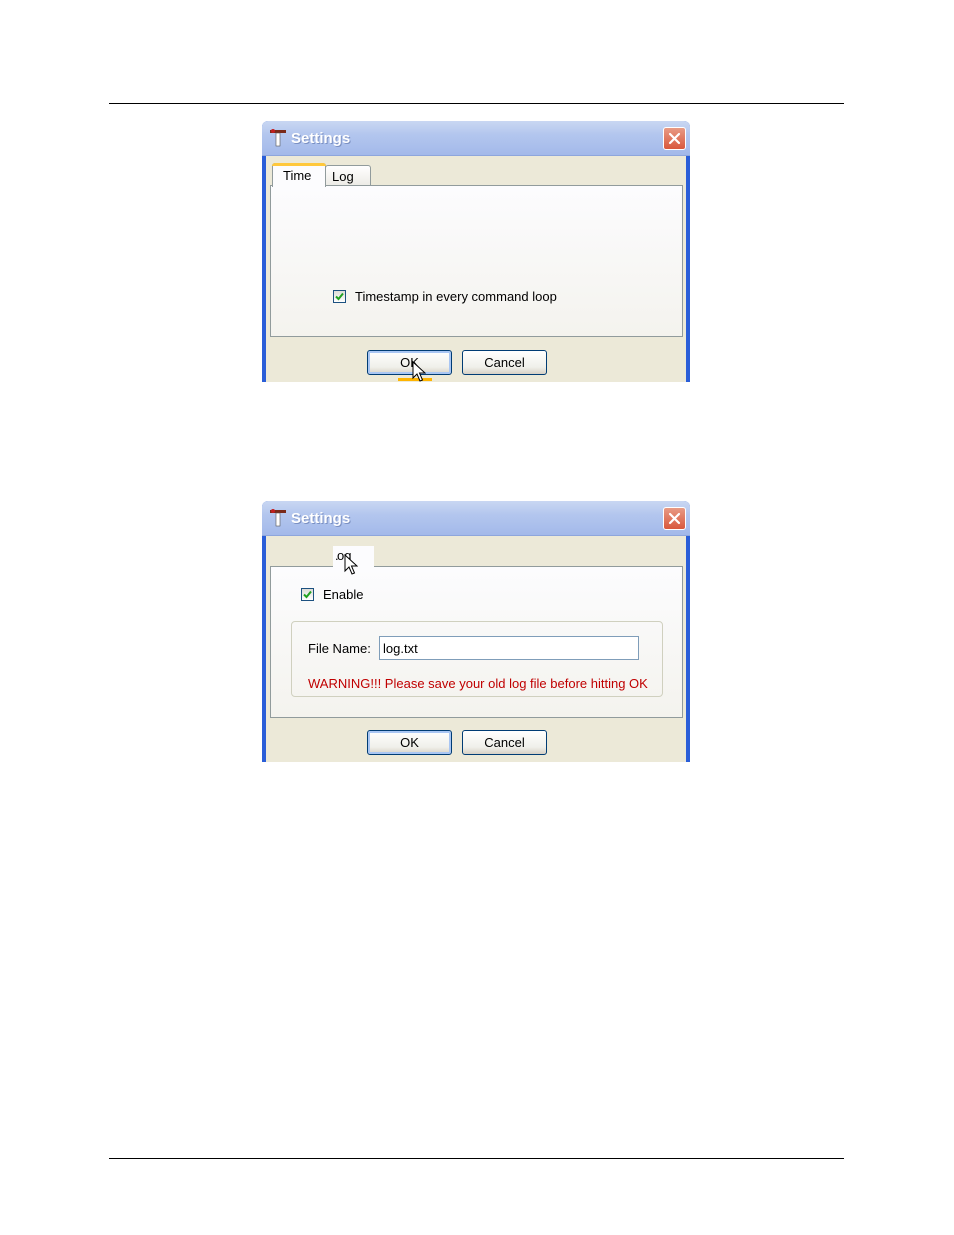  I want to click on enable-checkbox-label: Enable, so click(343, 594).